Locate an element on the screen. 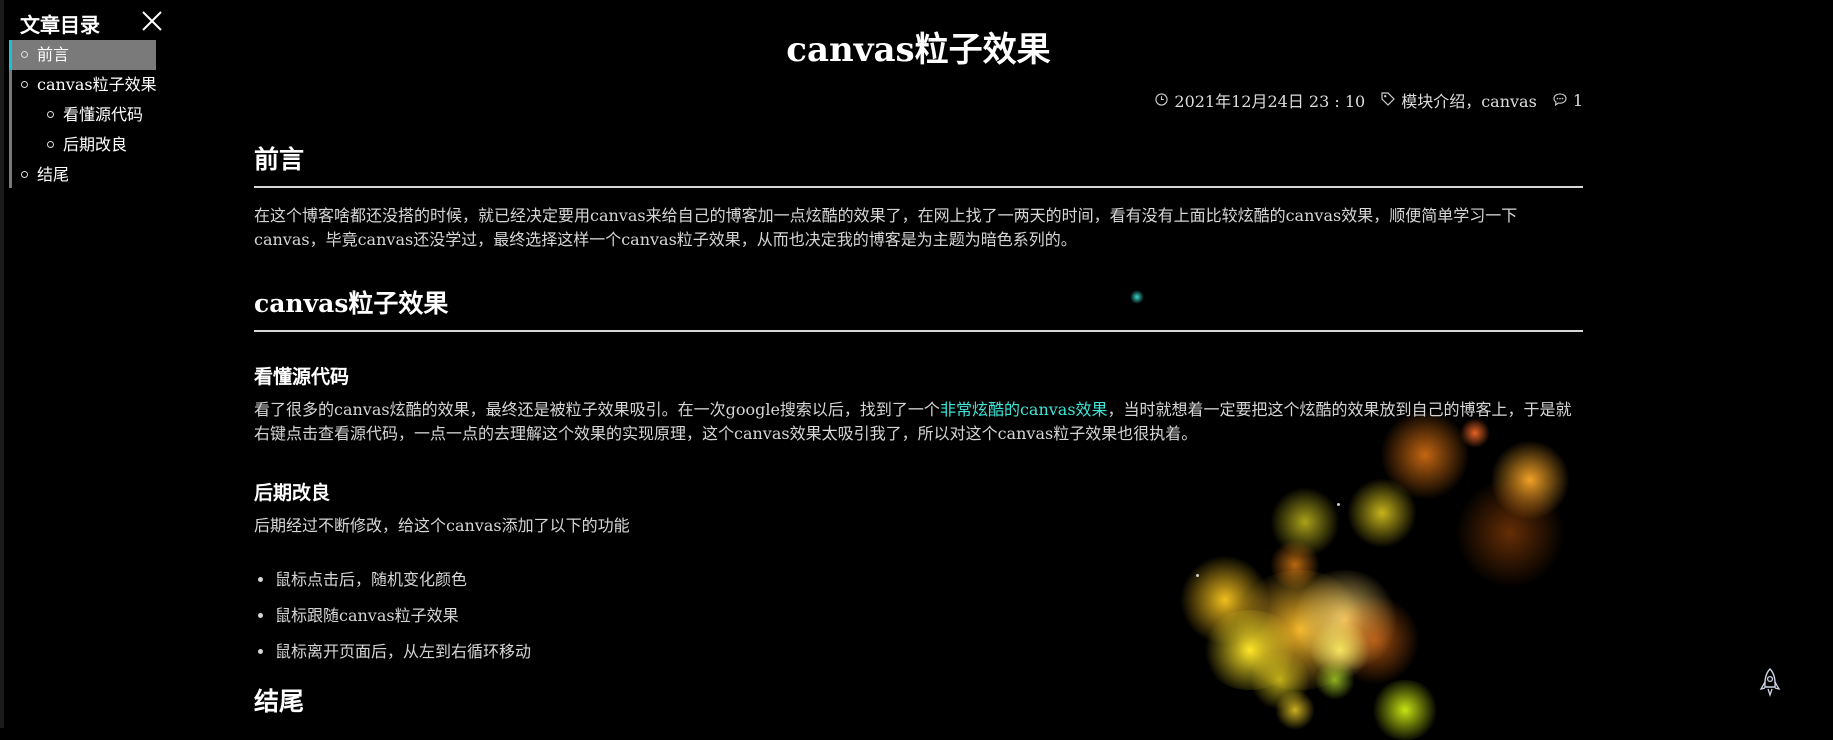  subheading-read-source: 看懂源代码 is located at coordinates (302, 377).